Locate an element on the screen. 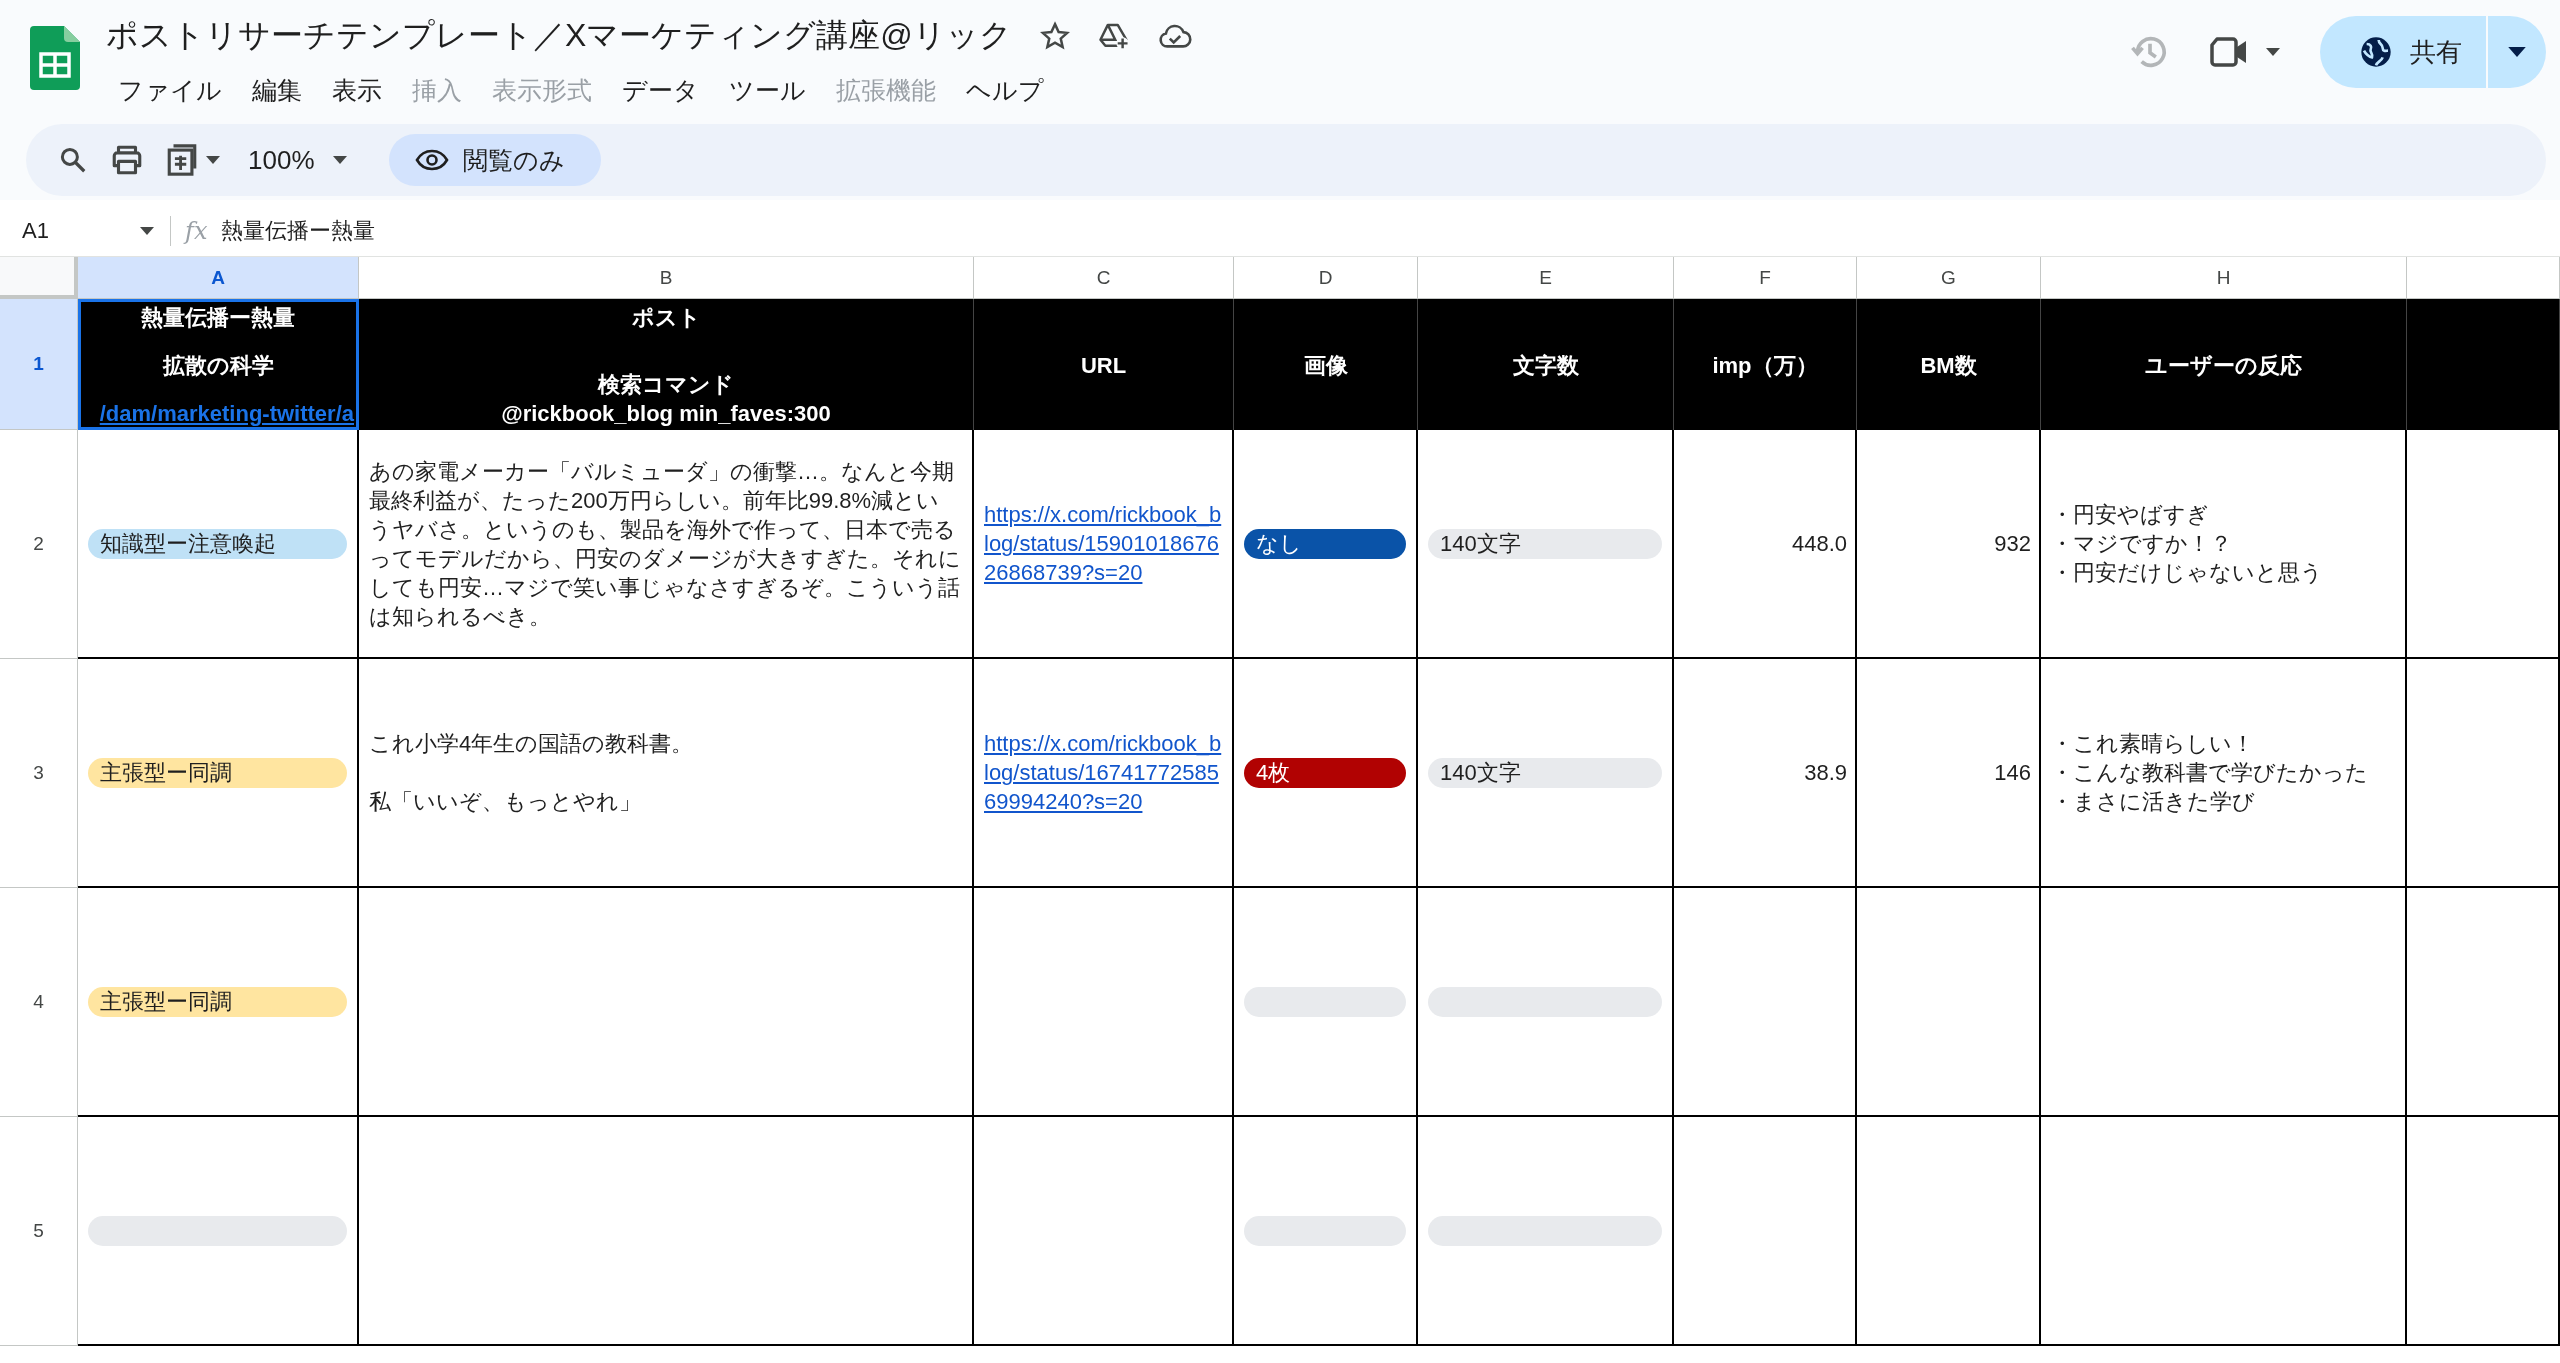 Image resolution: width=2560 pixels, height=1363 pixels. post-text: あの家電メーカー「バルミューダ」の衝撃…。なんと今期最終利益が、たった200万円らしい。前年比99.8%減というヤバさ。というのも、製品を海外で作って、日本で売るってモデルだから、円安のダメージが大きすぎた。それにしても円安…マジで笑い事じゃなさすぎるぞ。こういう話は知られるべき。 is located at coordinates (665, 544).